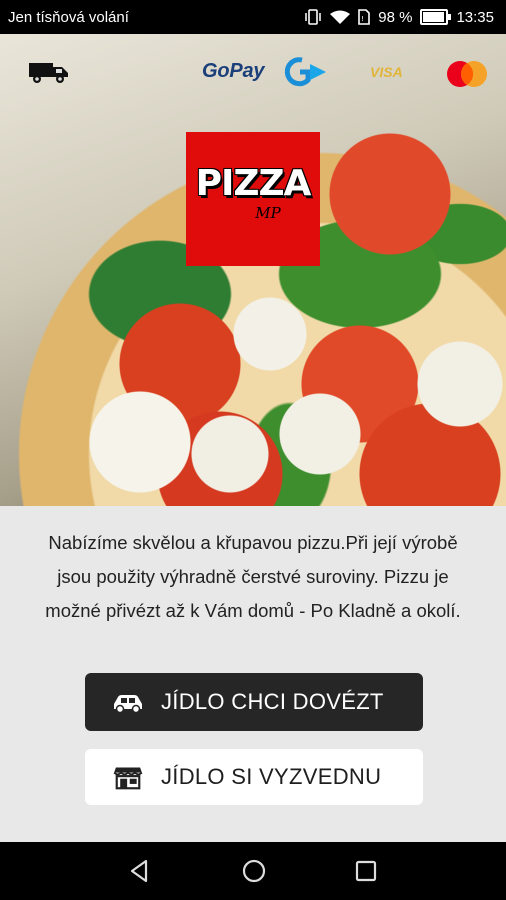  Describe the element at coordinates (395, 17) in the screenshot. I see `battery-percent: 98 %` at that location.